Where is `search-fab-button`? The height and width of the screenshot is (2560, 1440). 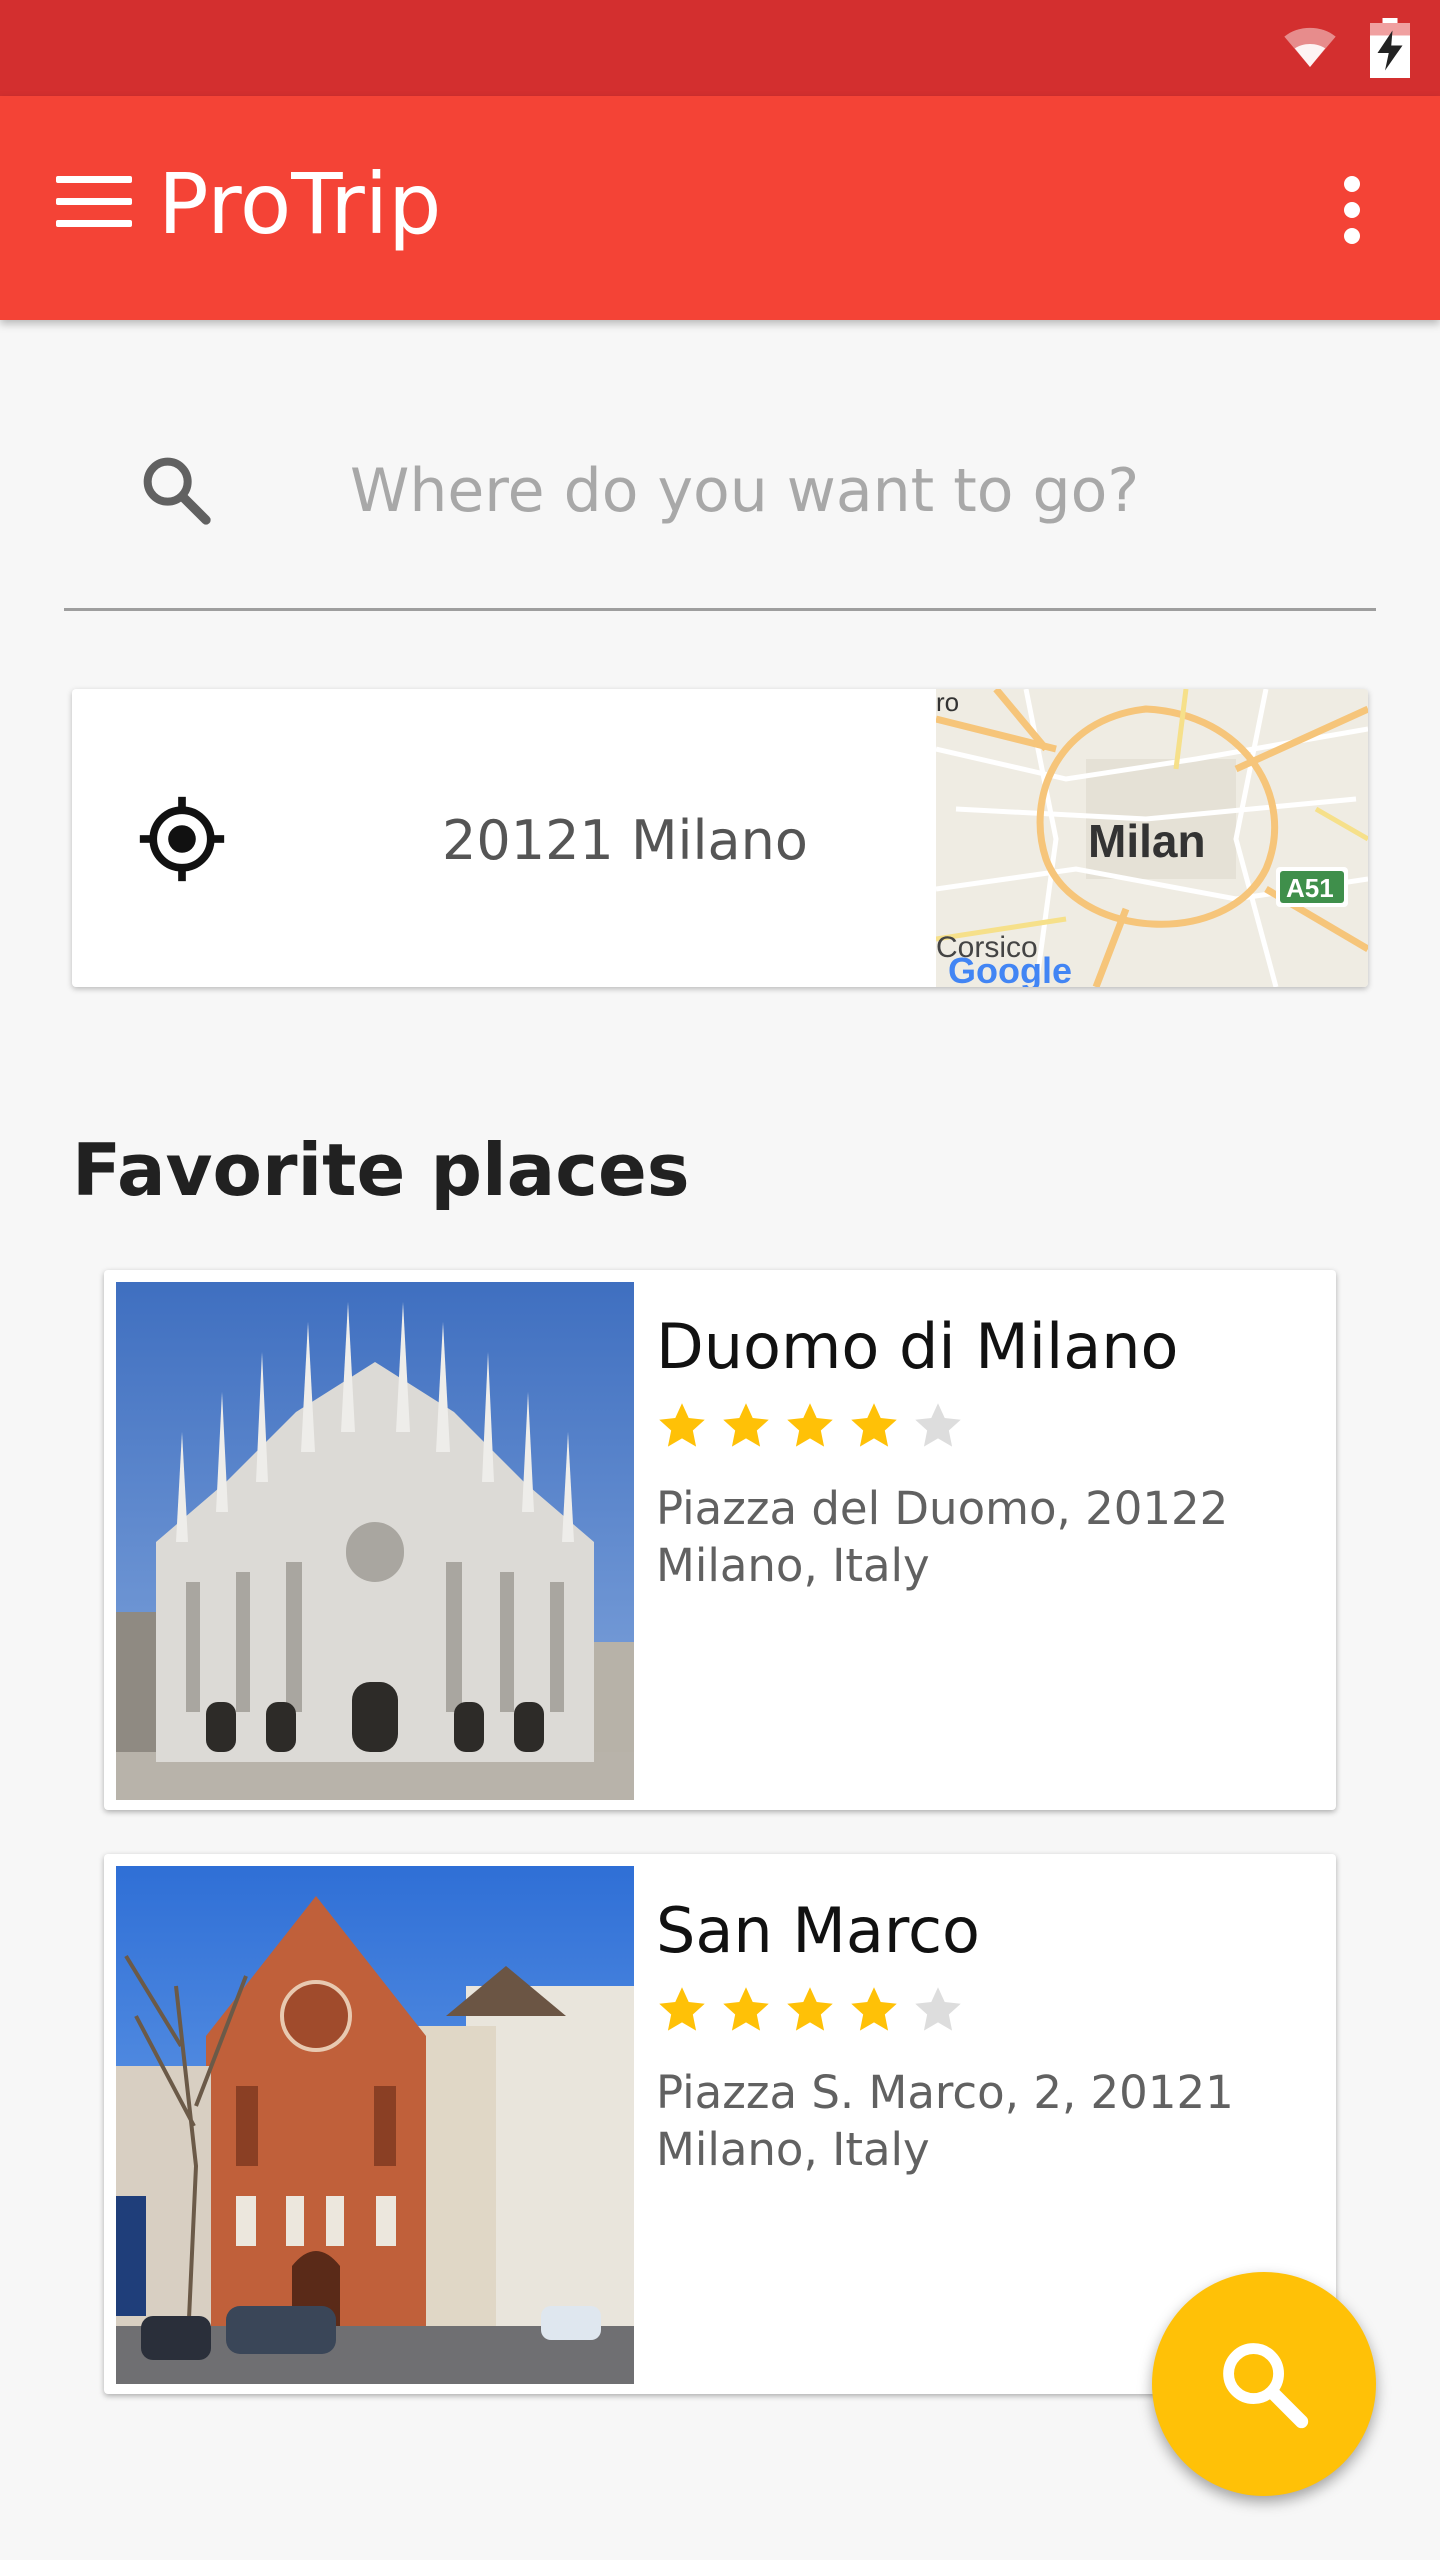
search-fab-button is located at coordinates (1264, 2384).